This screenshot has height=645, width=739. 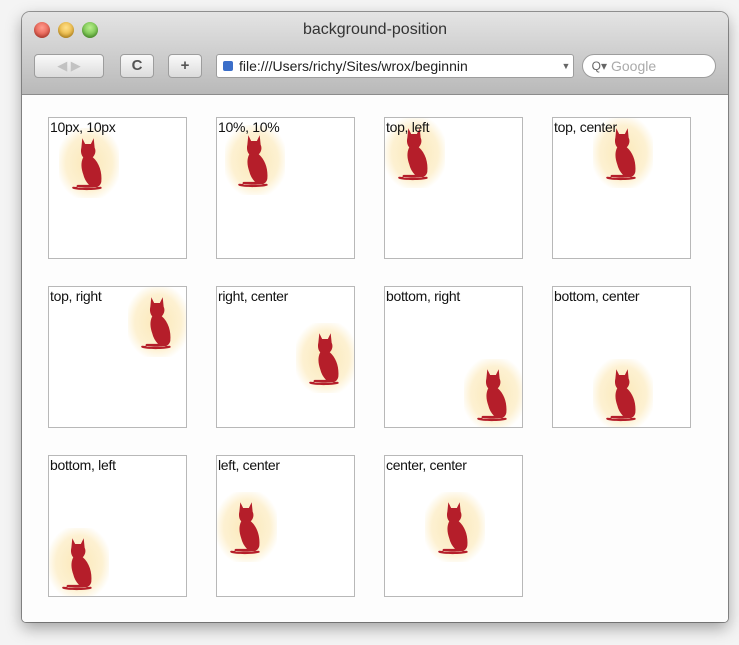 I want to click on position-label: top, right, so click(x=76, y=296).